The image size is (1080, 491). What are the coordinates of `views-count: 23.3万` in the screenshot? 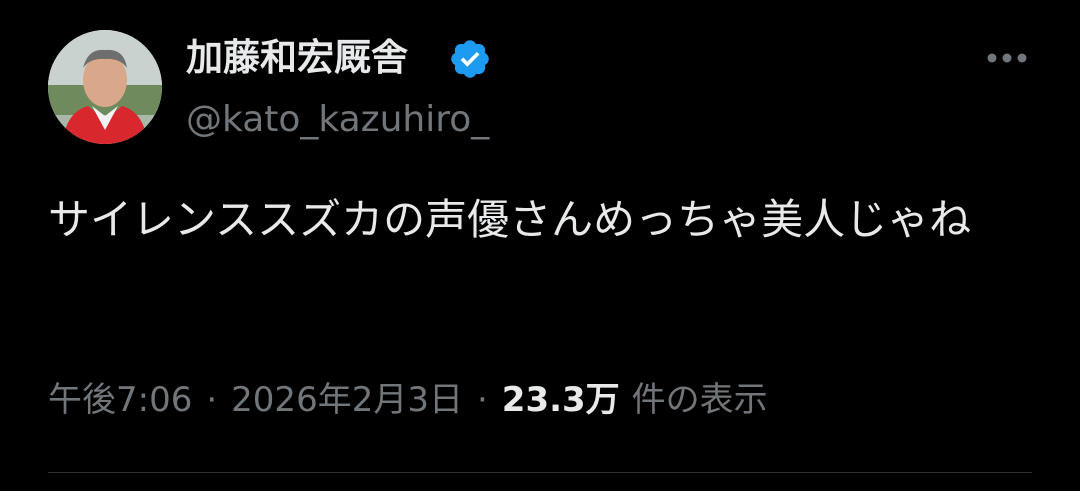 It's located at (561, 400).